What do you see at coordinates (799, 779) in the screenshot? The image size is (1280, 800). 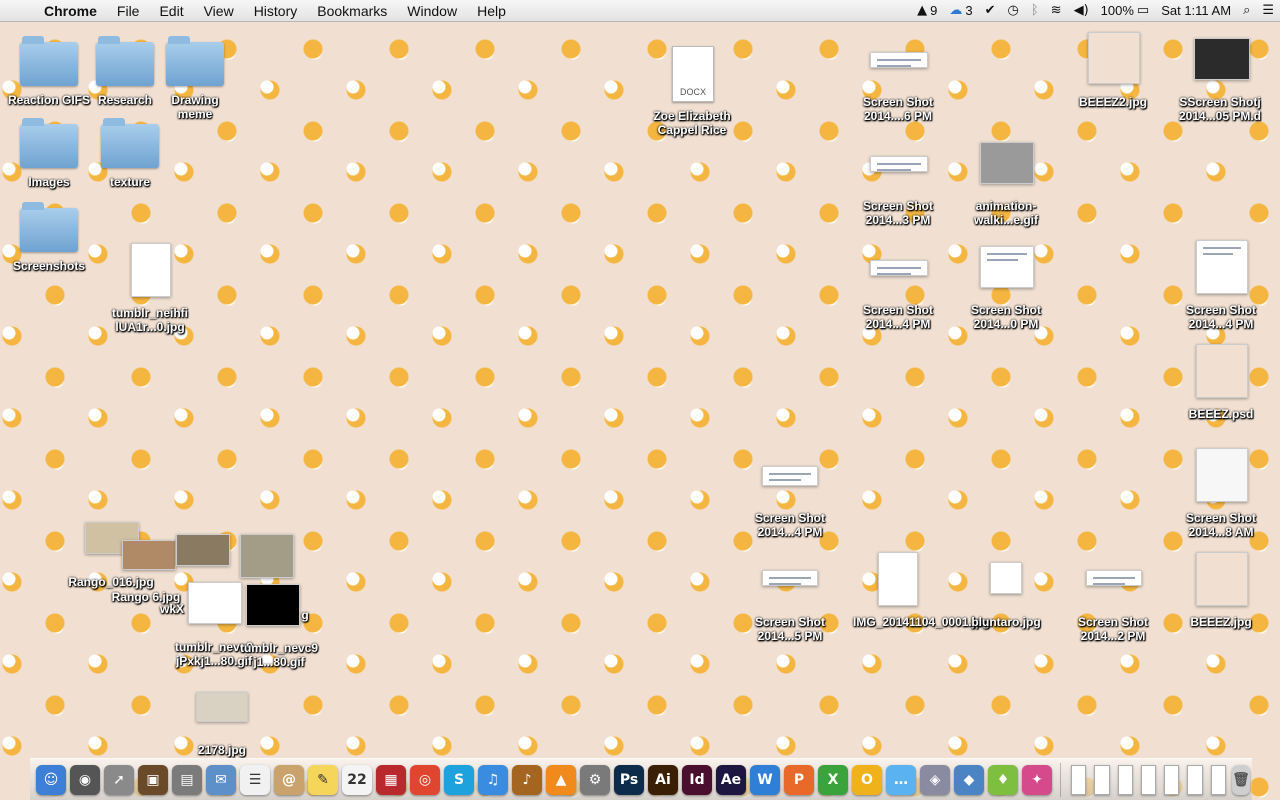 I see `powerpoint-icon: P` at bounding box center [799, 779].